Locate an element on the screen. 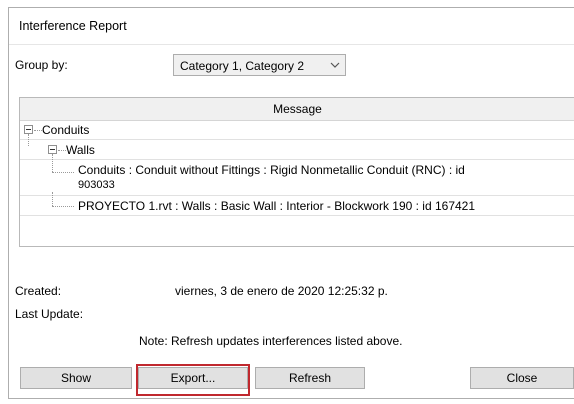 This screenshot has height=404, width=574. message-column-header: Message is located at coordinates (297, 109).